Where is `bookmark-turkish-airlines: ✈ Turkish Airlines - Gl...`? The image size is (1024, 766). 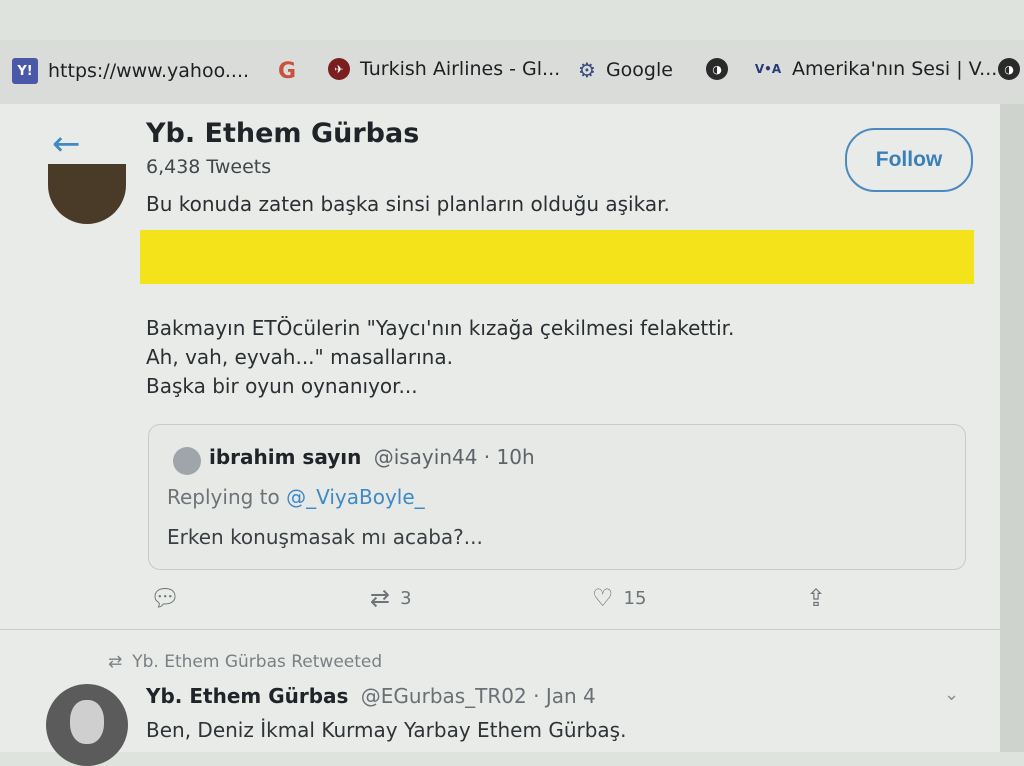
bookmark-turkish-airlines: ✈ Turkish Airlines - Gl... is located at coordinates (444, 69).